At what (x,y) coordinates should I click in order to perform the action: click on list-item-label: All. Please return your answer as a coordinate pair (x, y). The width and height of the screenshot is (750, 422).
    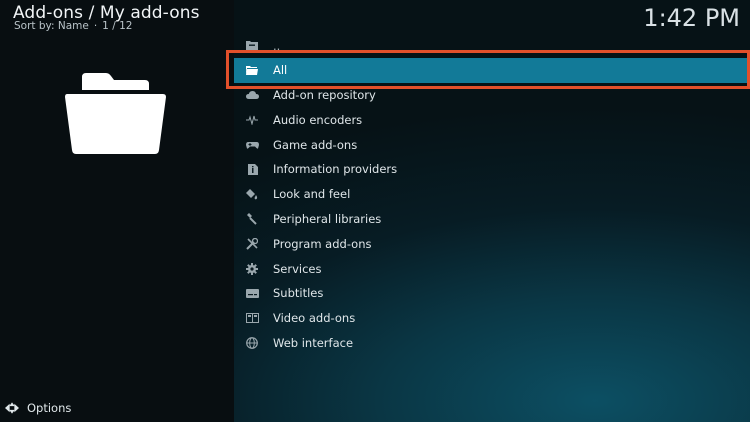
    Looking at the image, I should click on (280, 70).